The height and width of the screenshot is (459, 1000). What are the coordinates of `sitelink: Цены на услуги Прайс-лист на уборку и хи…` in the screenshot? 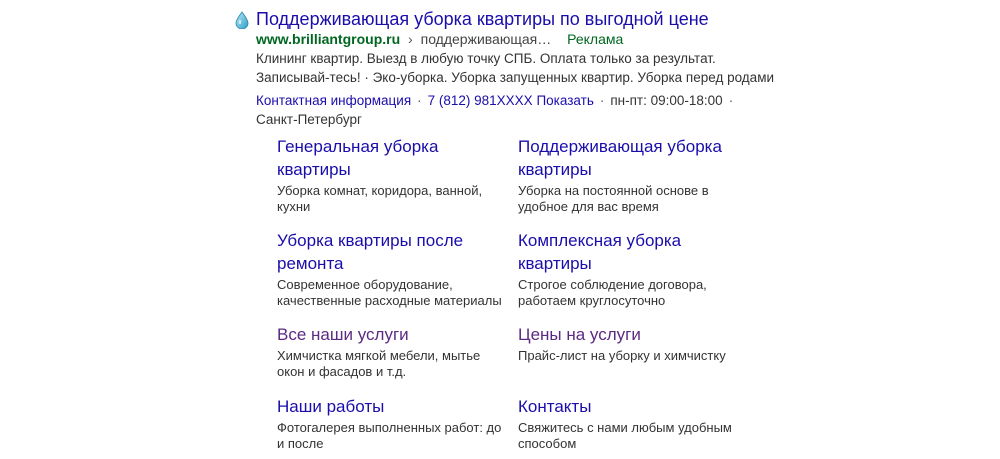 It's located at (633, 343).